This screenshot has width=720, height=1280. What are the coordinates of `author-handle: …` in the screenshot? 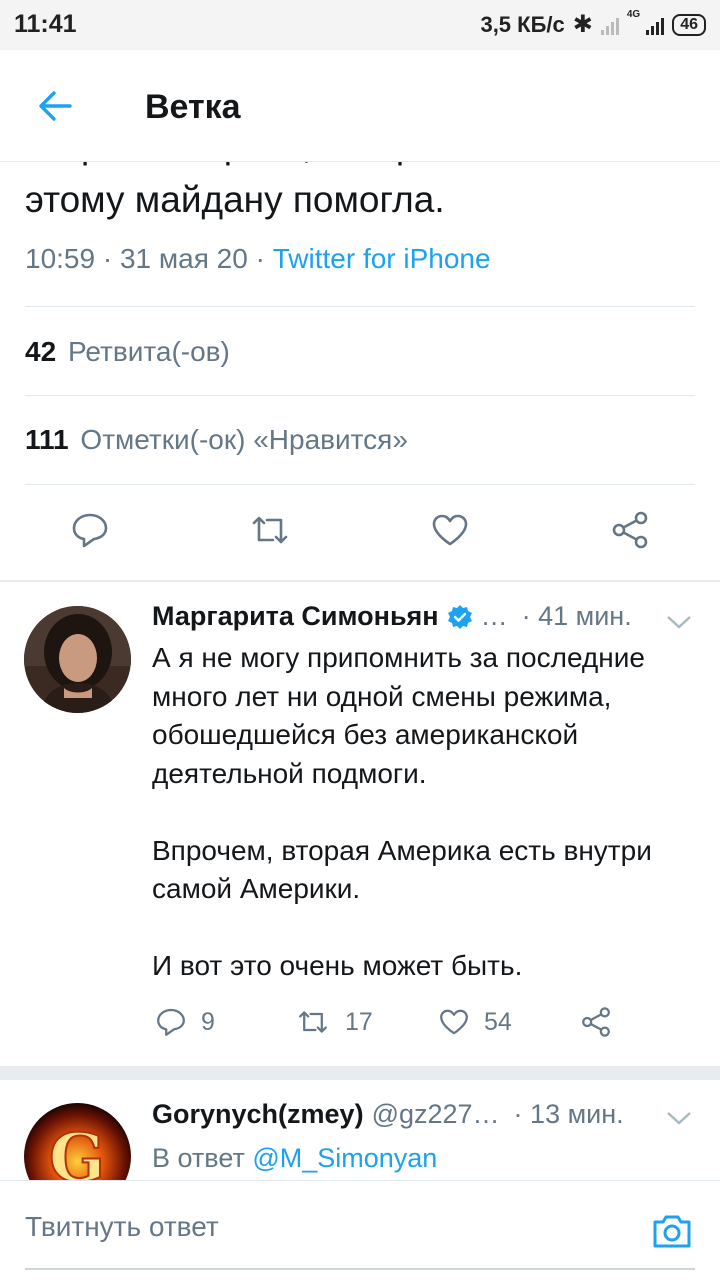 It's located at (494, 616).